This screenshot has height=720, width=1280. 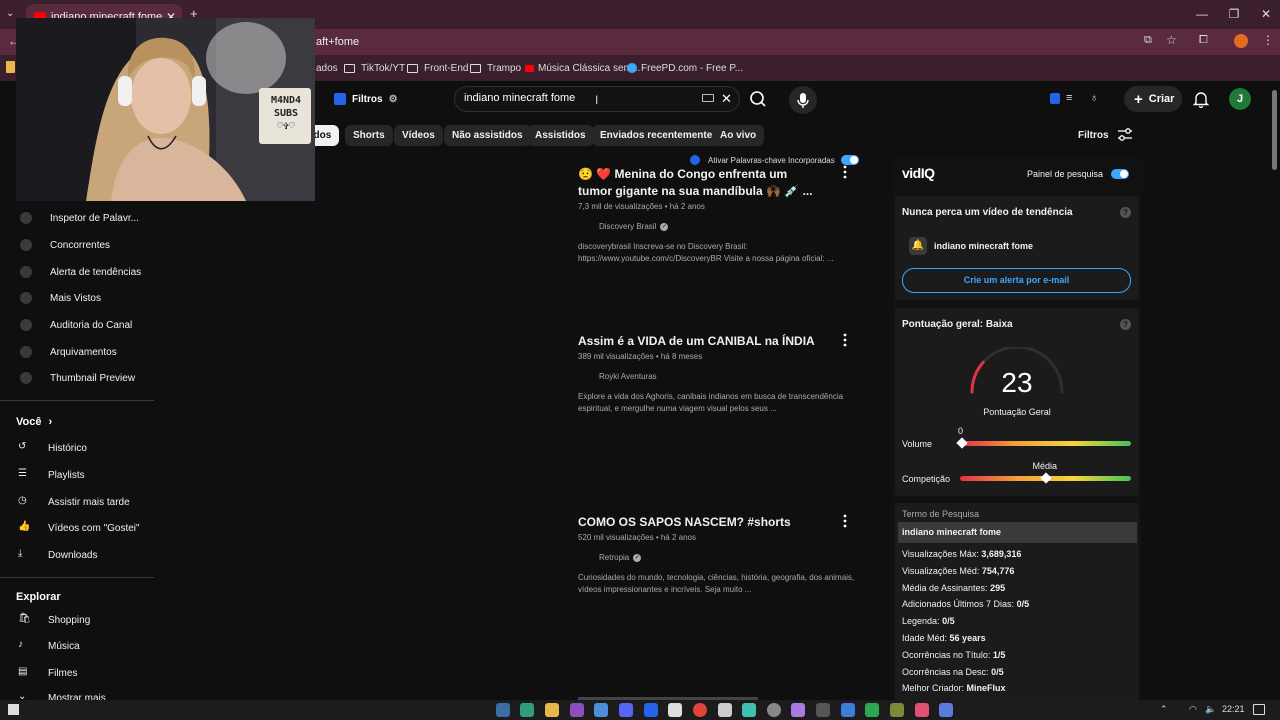 I want to click on search-button, so click(x=758, y=99).